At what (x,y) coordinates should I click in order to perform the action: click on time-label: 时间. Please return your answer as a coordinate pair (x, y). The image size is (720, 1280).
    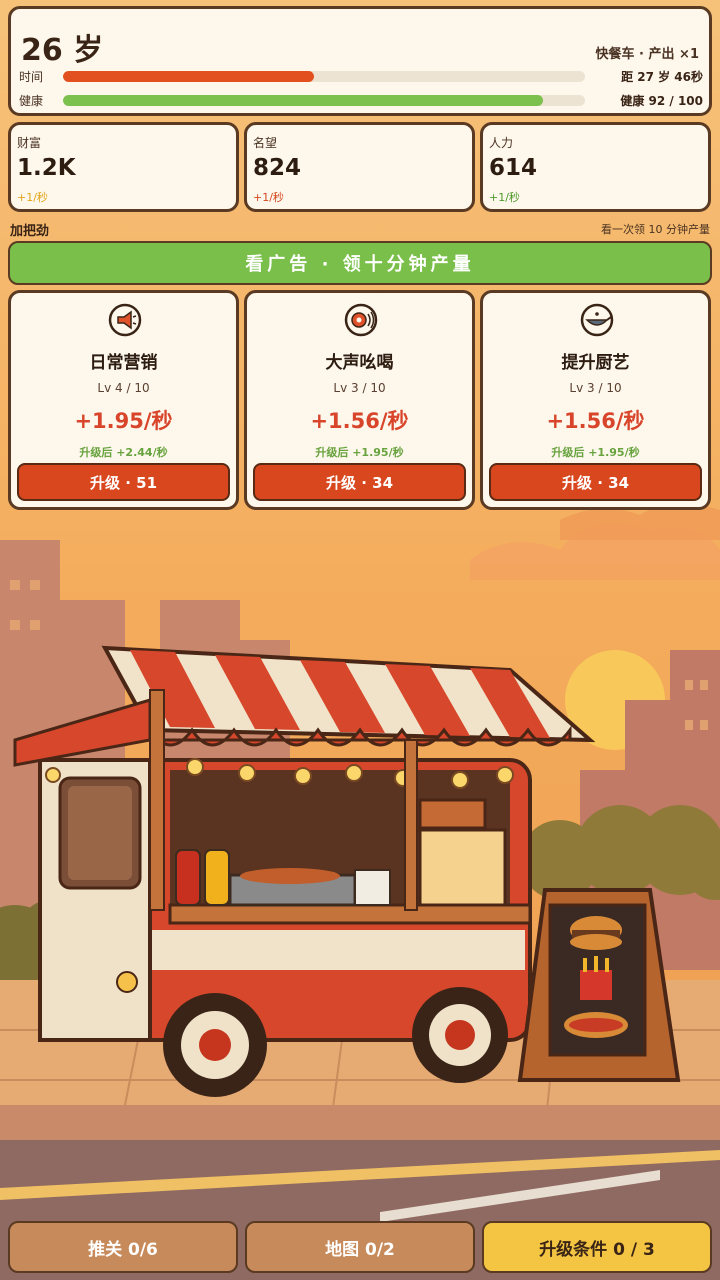
    Looking at the image, I should click on (31, 77).